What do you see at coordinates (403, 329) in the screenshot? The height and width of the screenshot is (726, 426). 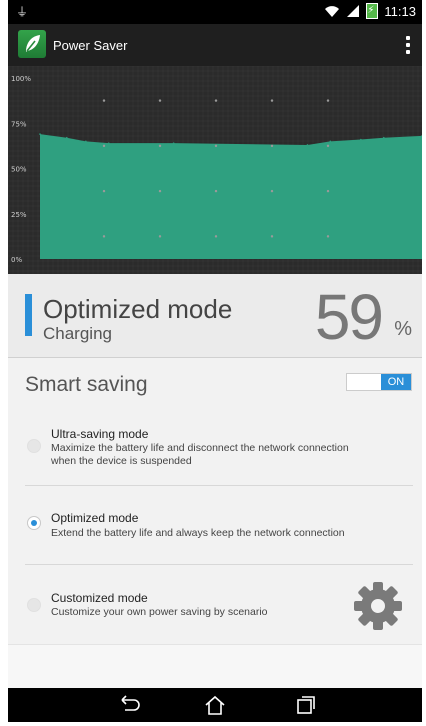 I see `percent-sign: %` at bounding box center [403, 329].